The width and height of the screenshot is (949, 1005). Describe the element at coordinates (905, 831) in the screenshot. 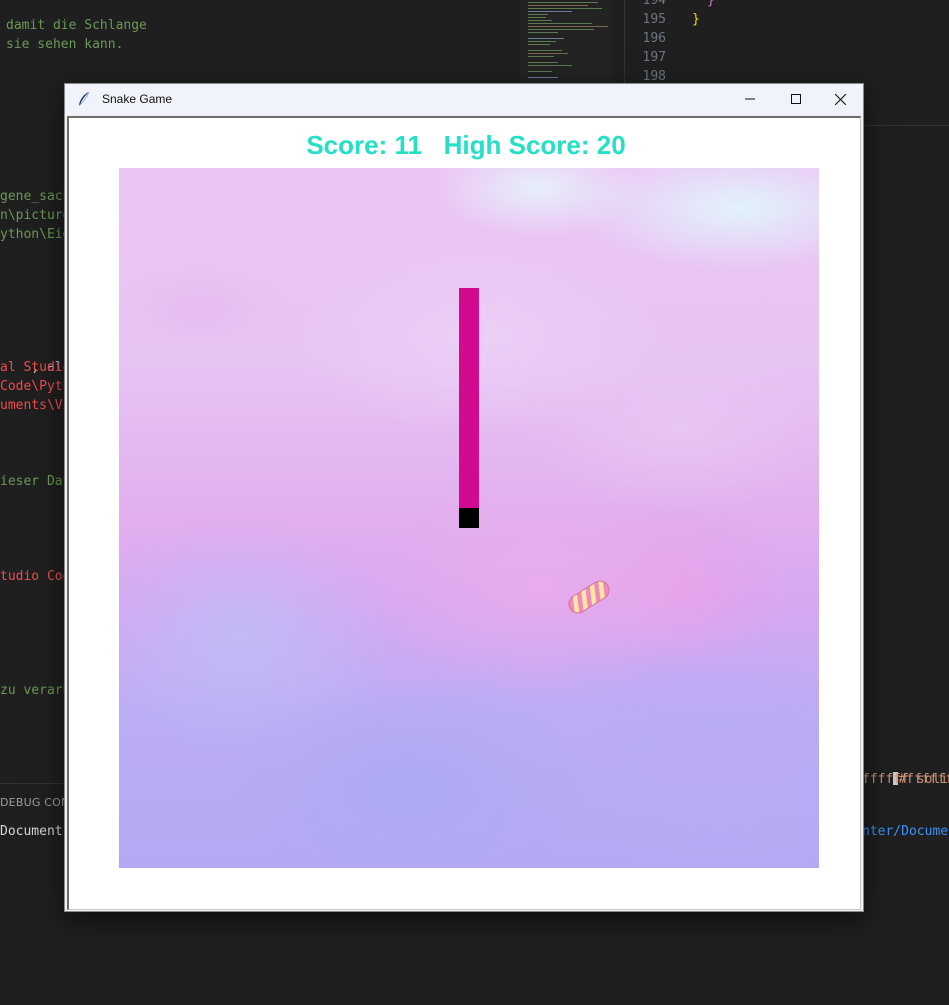

I see `terminal-line: nter/Document` at that location.